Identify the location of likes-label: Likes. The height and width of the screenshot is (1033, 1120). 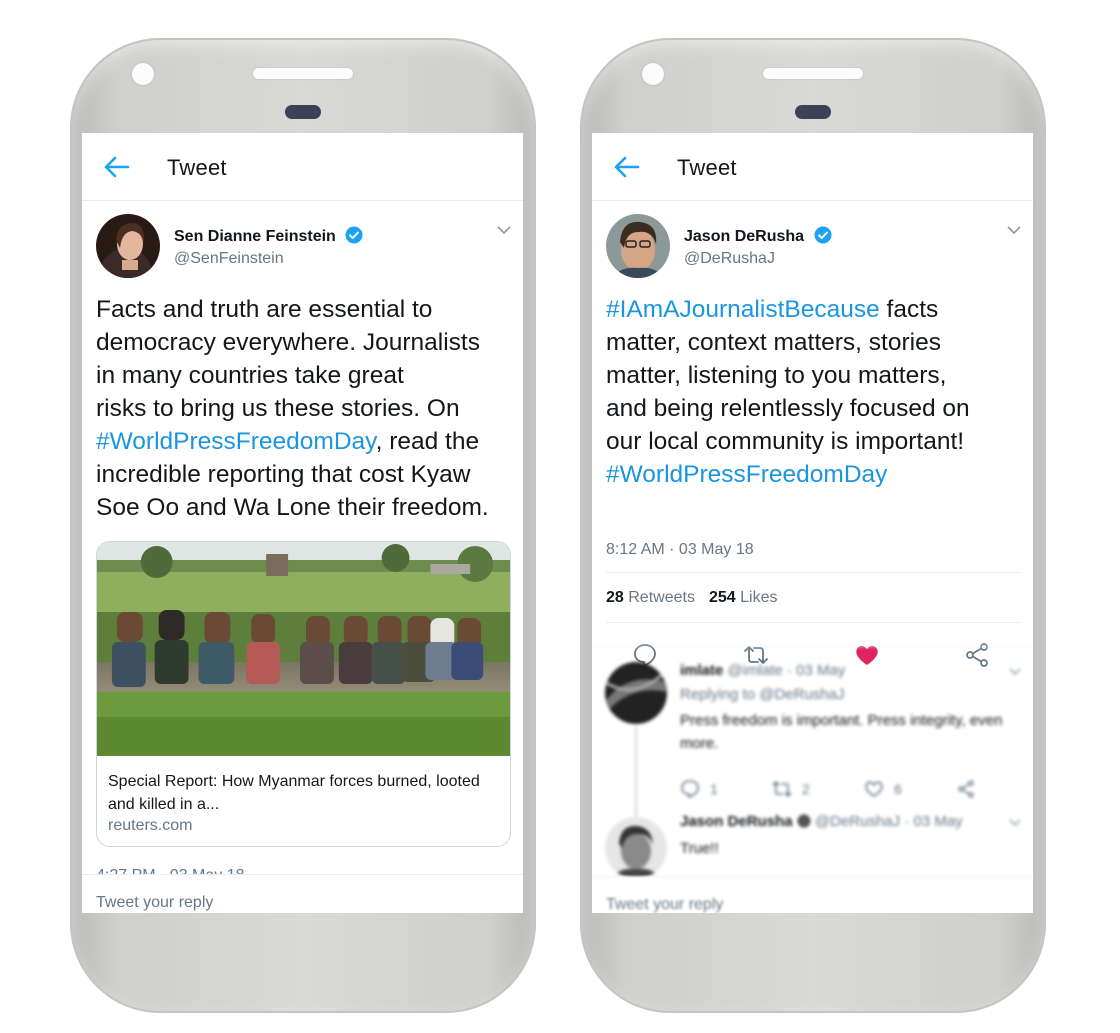
(759, 597).